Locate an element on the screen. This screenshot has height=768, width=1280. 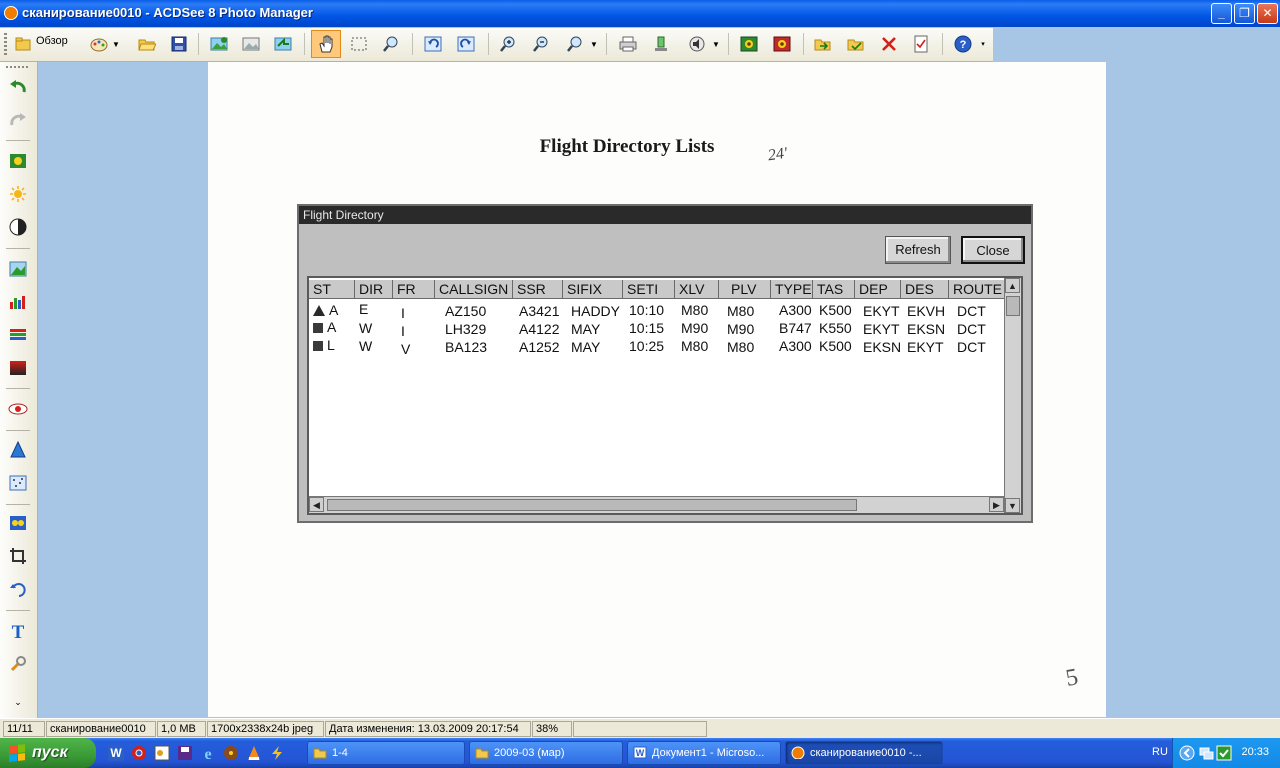
tray-security-icon is located at coordinates (1224, 753).